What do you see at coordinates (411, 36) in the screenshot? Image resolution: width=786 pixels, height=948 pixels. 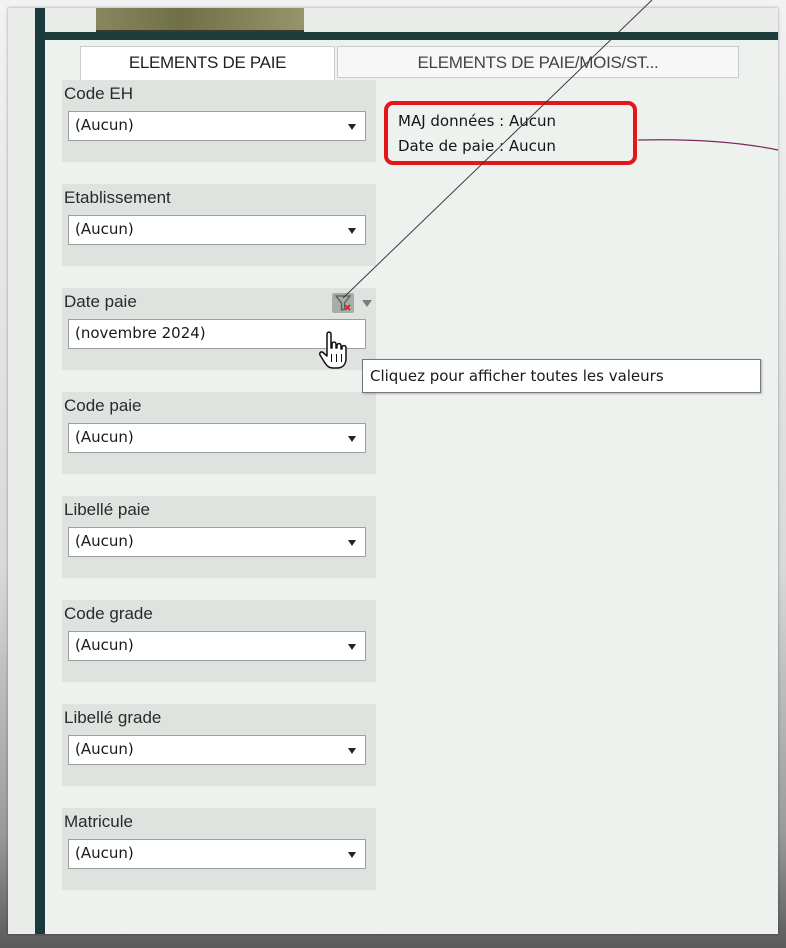 I see `top-dark-strip` at bounding box center [411, 36].